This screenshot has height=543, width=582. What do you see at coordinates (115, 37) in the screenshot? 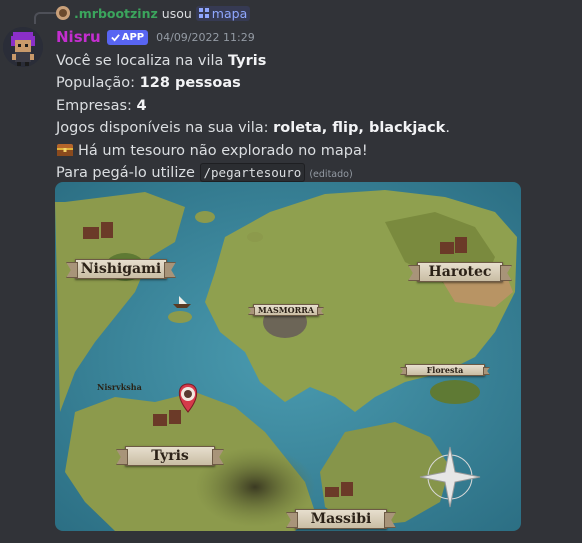
I see `check-icon` at bounding box center [115, 37].